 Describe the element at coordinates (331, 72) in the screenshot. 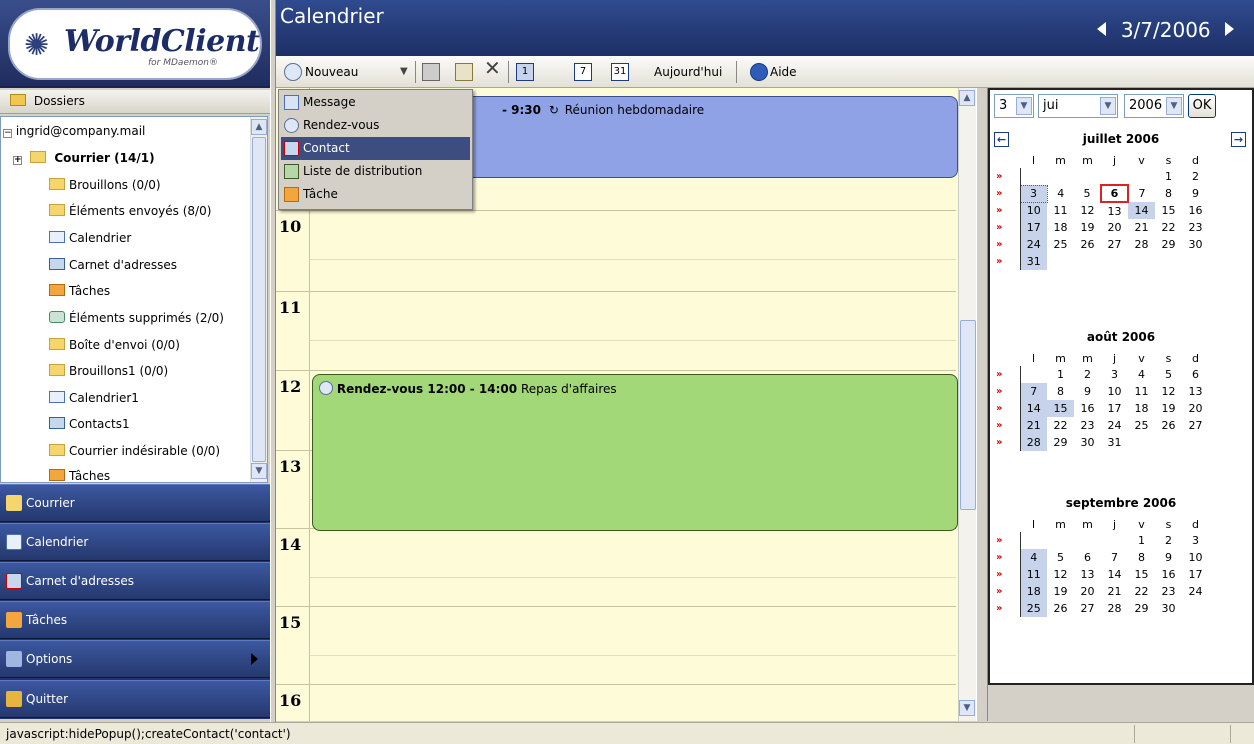

I see `new-button: Nouveau` at that location.